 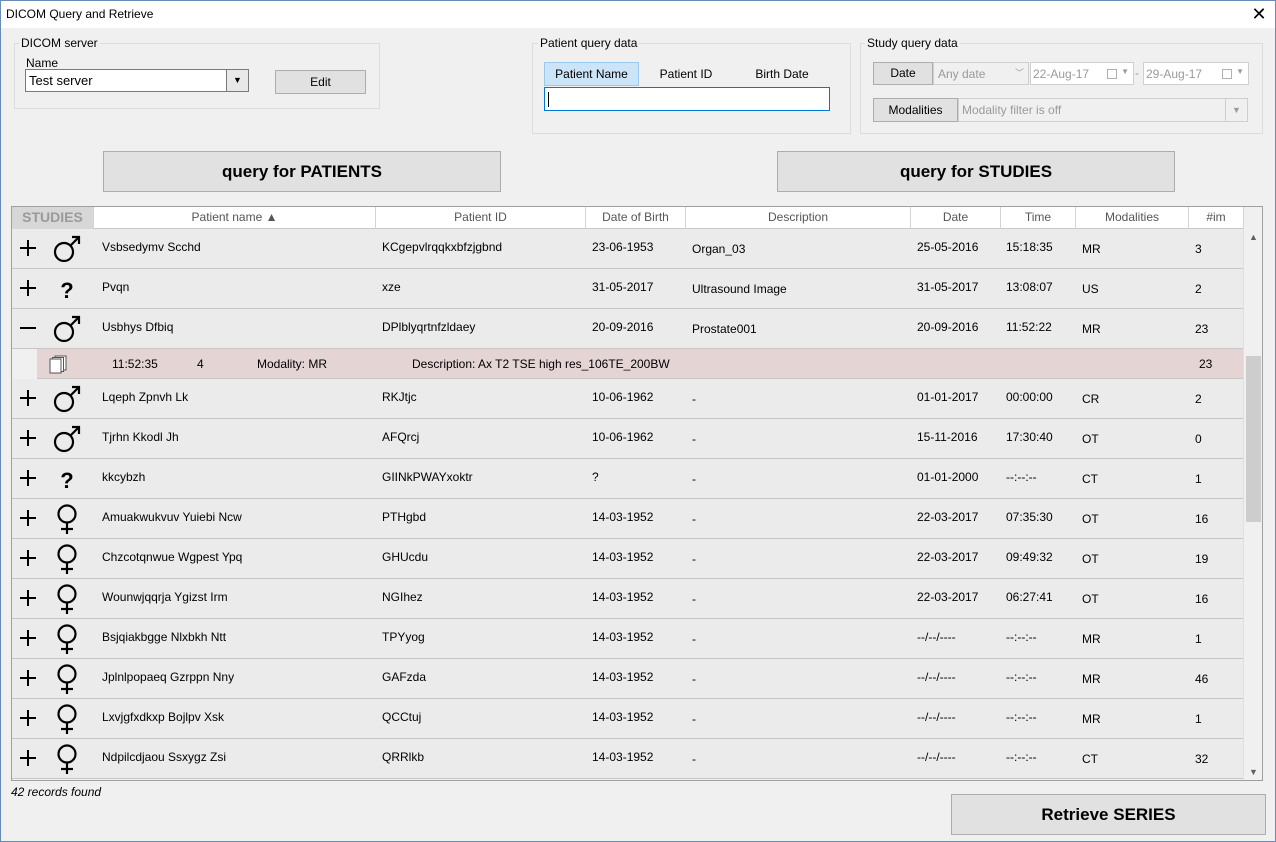 I want to click on scroll-down-icon: ▼, so click(x=1253, y=772).